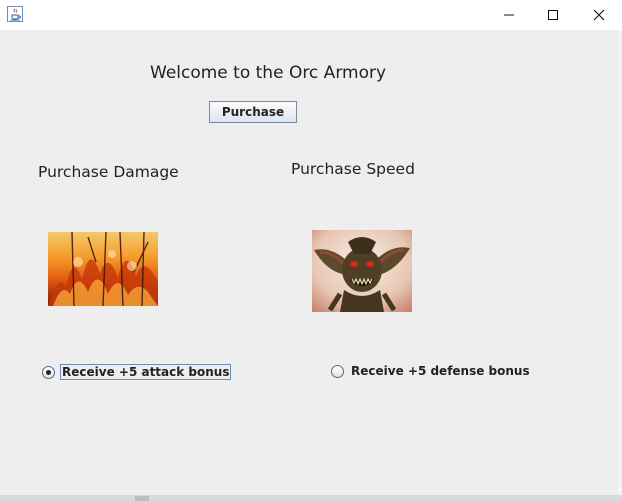 This screenshot has height=501, width=622. I want to click on maximize-button, so click(553, 15).